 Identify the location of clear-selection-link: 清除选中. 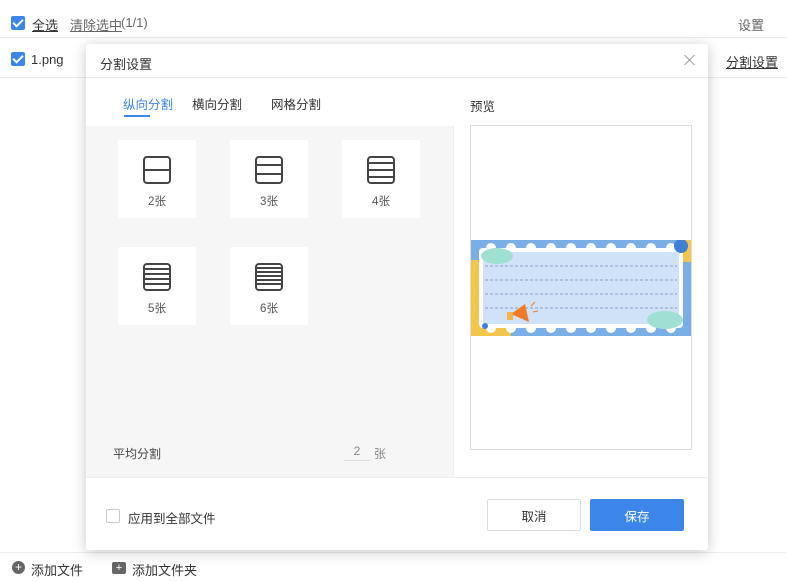
(96, 24).